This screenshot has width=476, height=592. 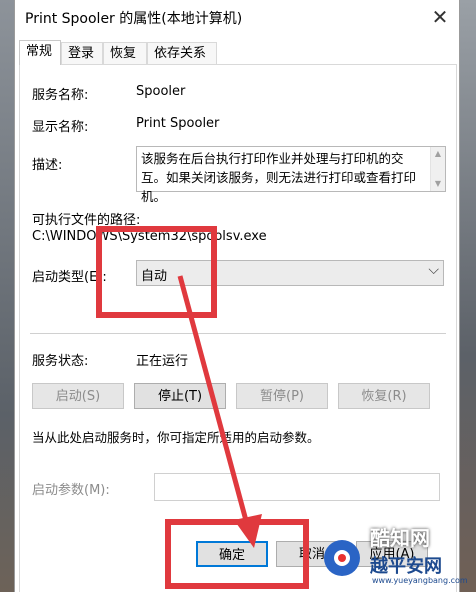 I want to click on start-button: 启动(S), so click(x=78, y=396).